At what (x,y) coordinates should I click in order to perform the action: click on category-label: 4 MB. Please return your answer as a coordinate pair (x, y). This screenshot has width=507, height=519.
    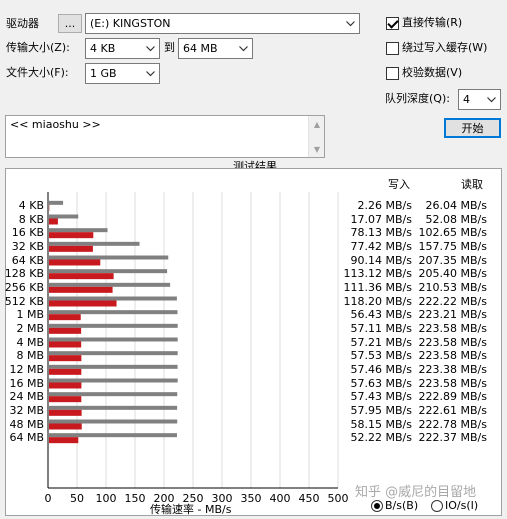
    Looking at the image, I should click on (30, 342).